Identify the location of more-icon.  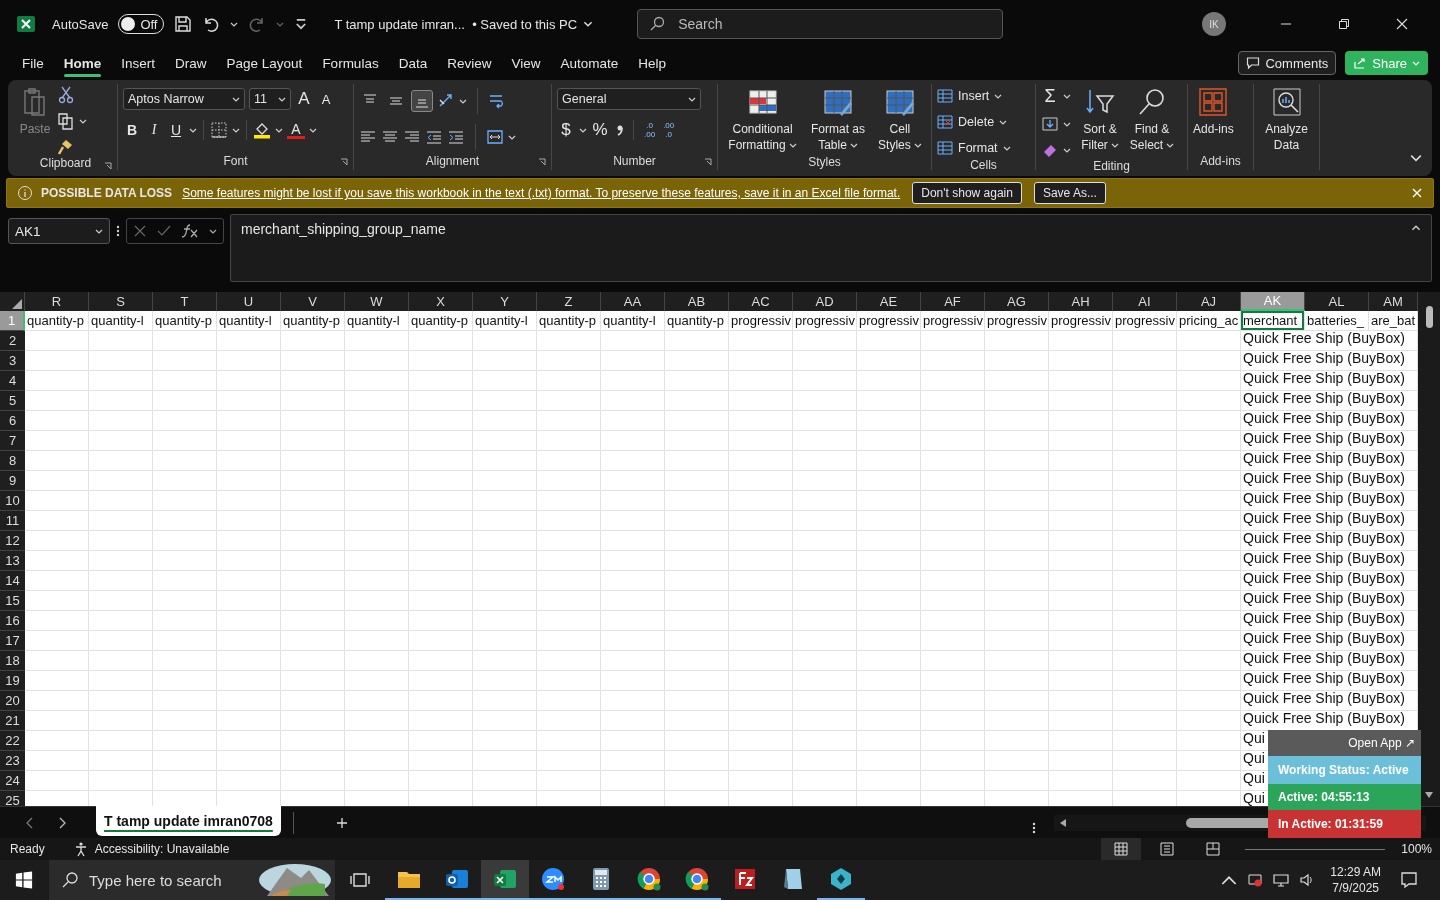
(1034, 827).